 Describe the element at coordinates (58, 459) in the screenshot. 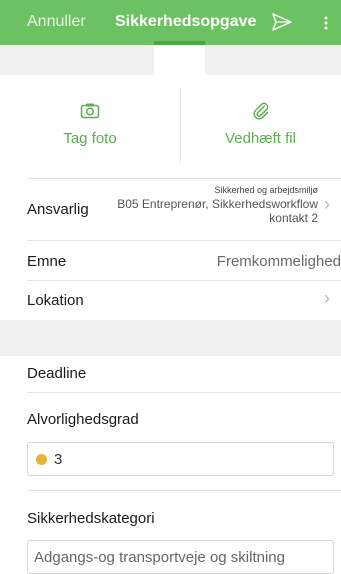

I see `severity-value: 3` at that location.